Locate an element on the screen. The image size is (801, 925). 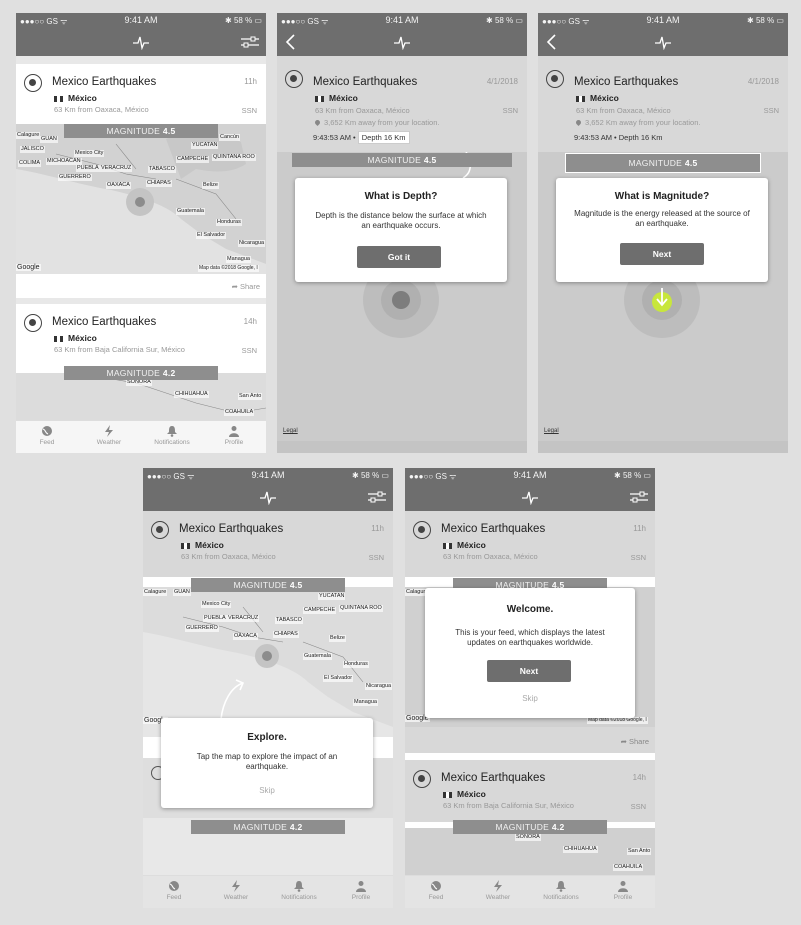
tab-bar: Feed Weather Notifications Profile is located at coordinates (530, 891).